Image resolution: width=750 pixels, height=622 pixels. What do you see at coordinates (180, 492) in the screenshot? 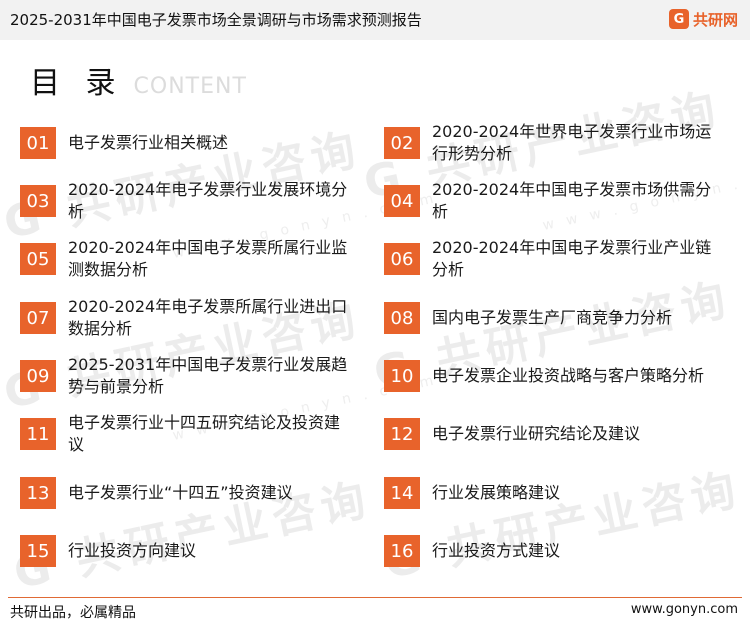
I see `toc-item-text: 电子发票行业“十四五”投资建议` at bounding box center [180, 492].